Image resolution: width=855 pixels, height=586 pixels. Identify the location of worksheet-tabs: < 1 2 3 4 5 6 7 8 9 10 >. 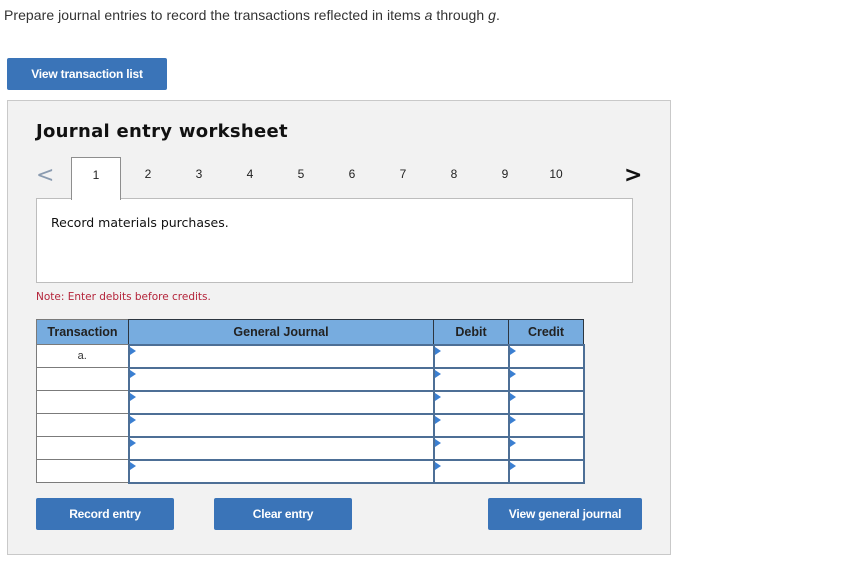
(339, 178).